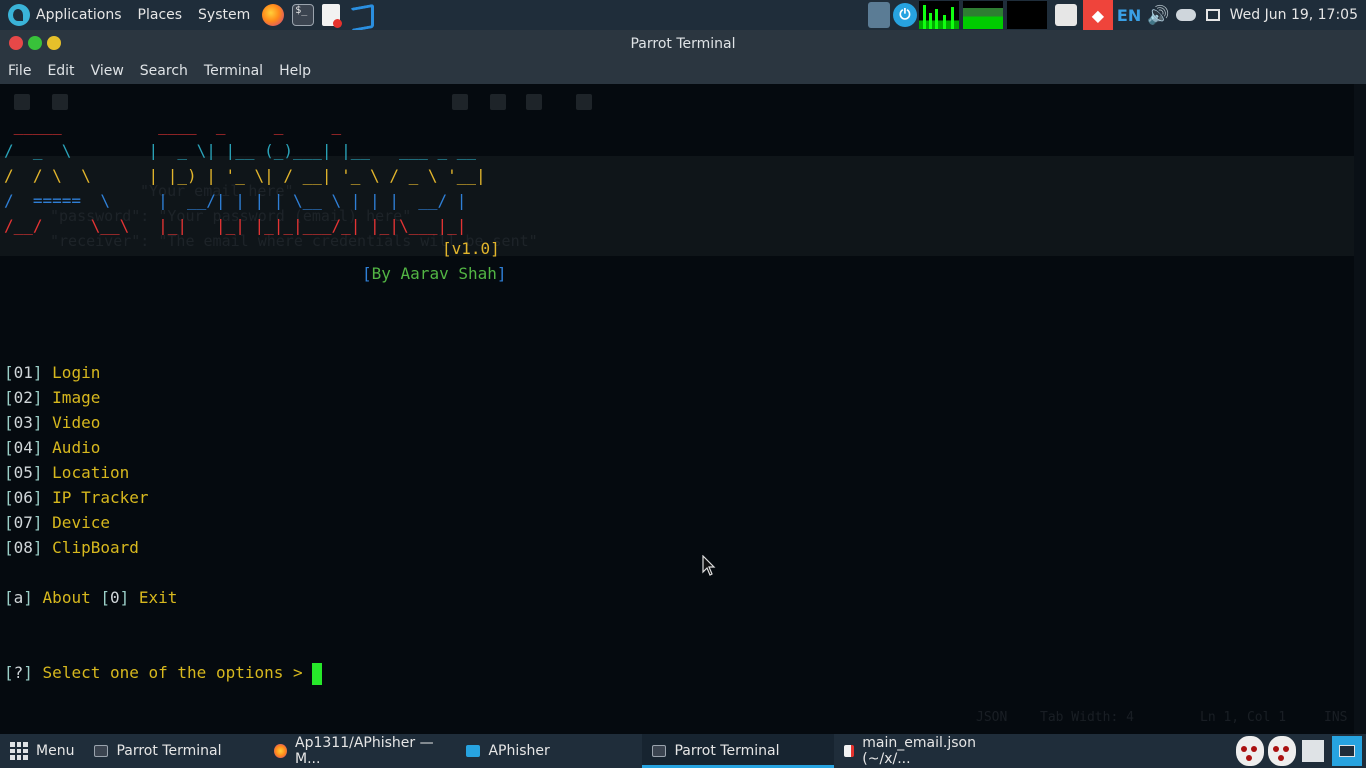  What do you see at coordinates (434, 273) in the screenshot?
I see `banner-author: [By Aarav Shah]` at bounding box center [434, 273].